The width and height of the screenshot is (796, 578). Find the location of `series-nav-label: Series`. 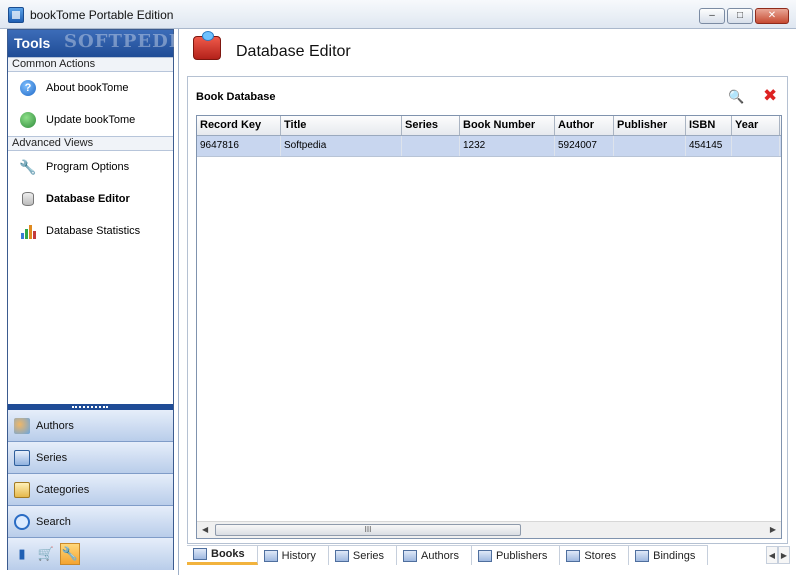

series-nav-label: Series is located at coordinates (52, 457).